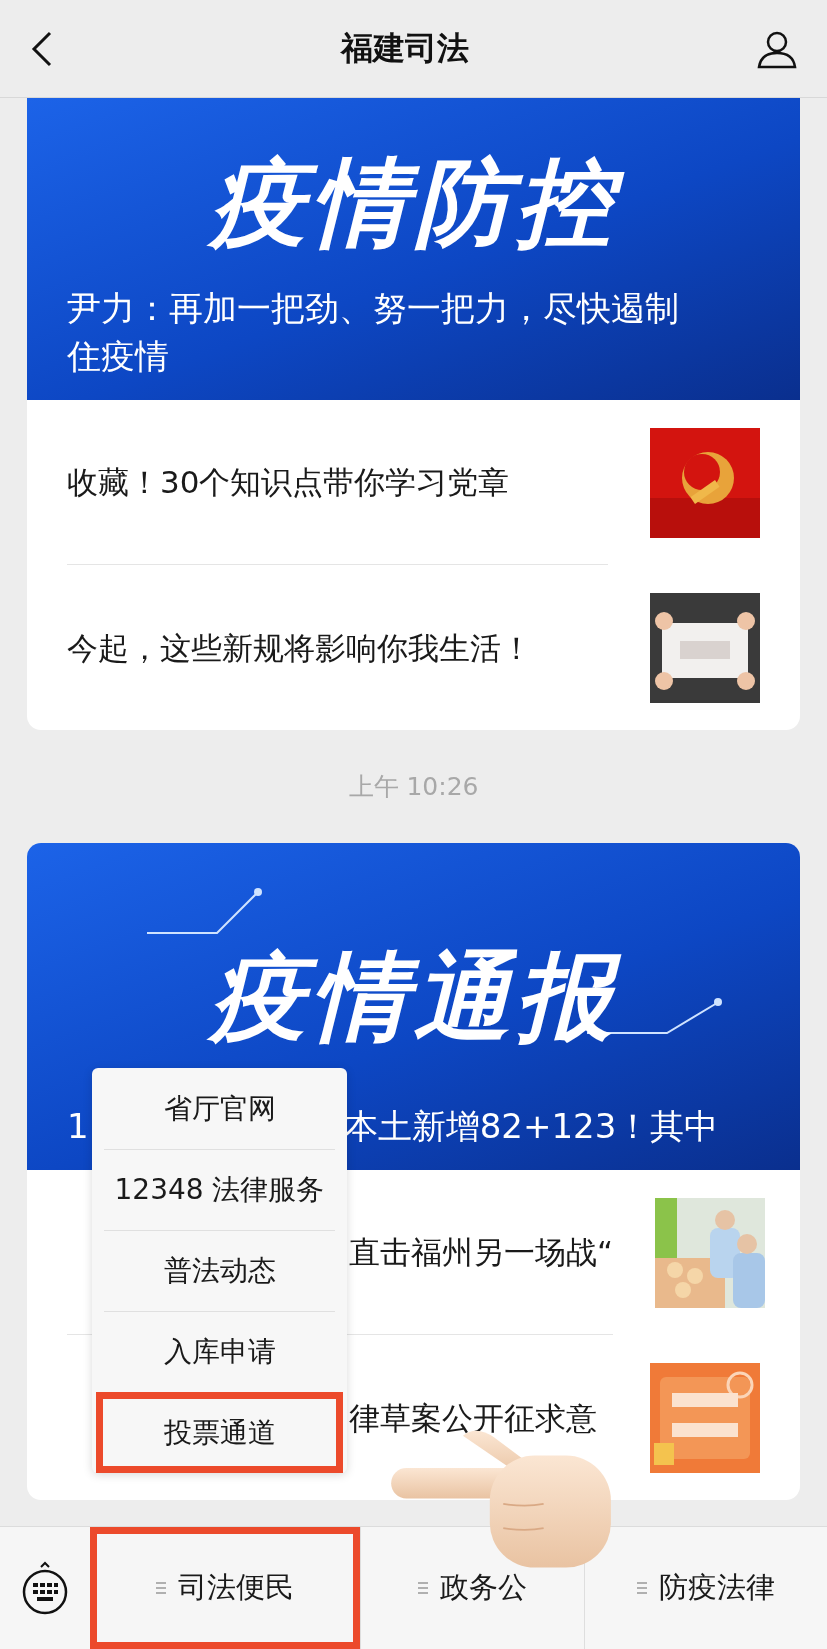 The width and height of the screenshot is (827, 1649). Describe the element at coordinates (413, 997) in the screenshot. I see `banner-title: 疫情通报` at that location.